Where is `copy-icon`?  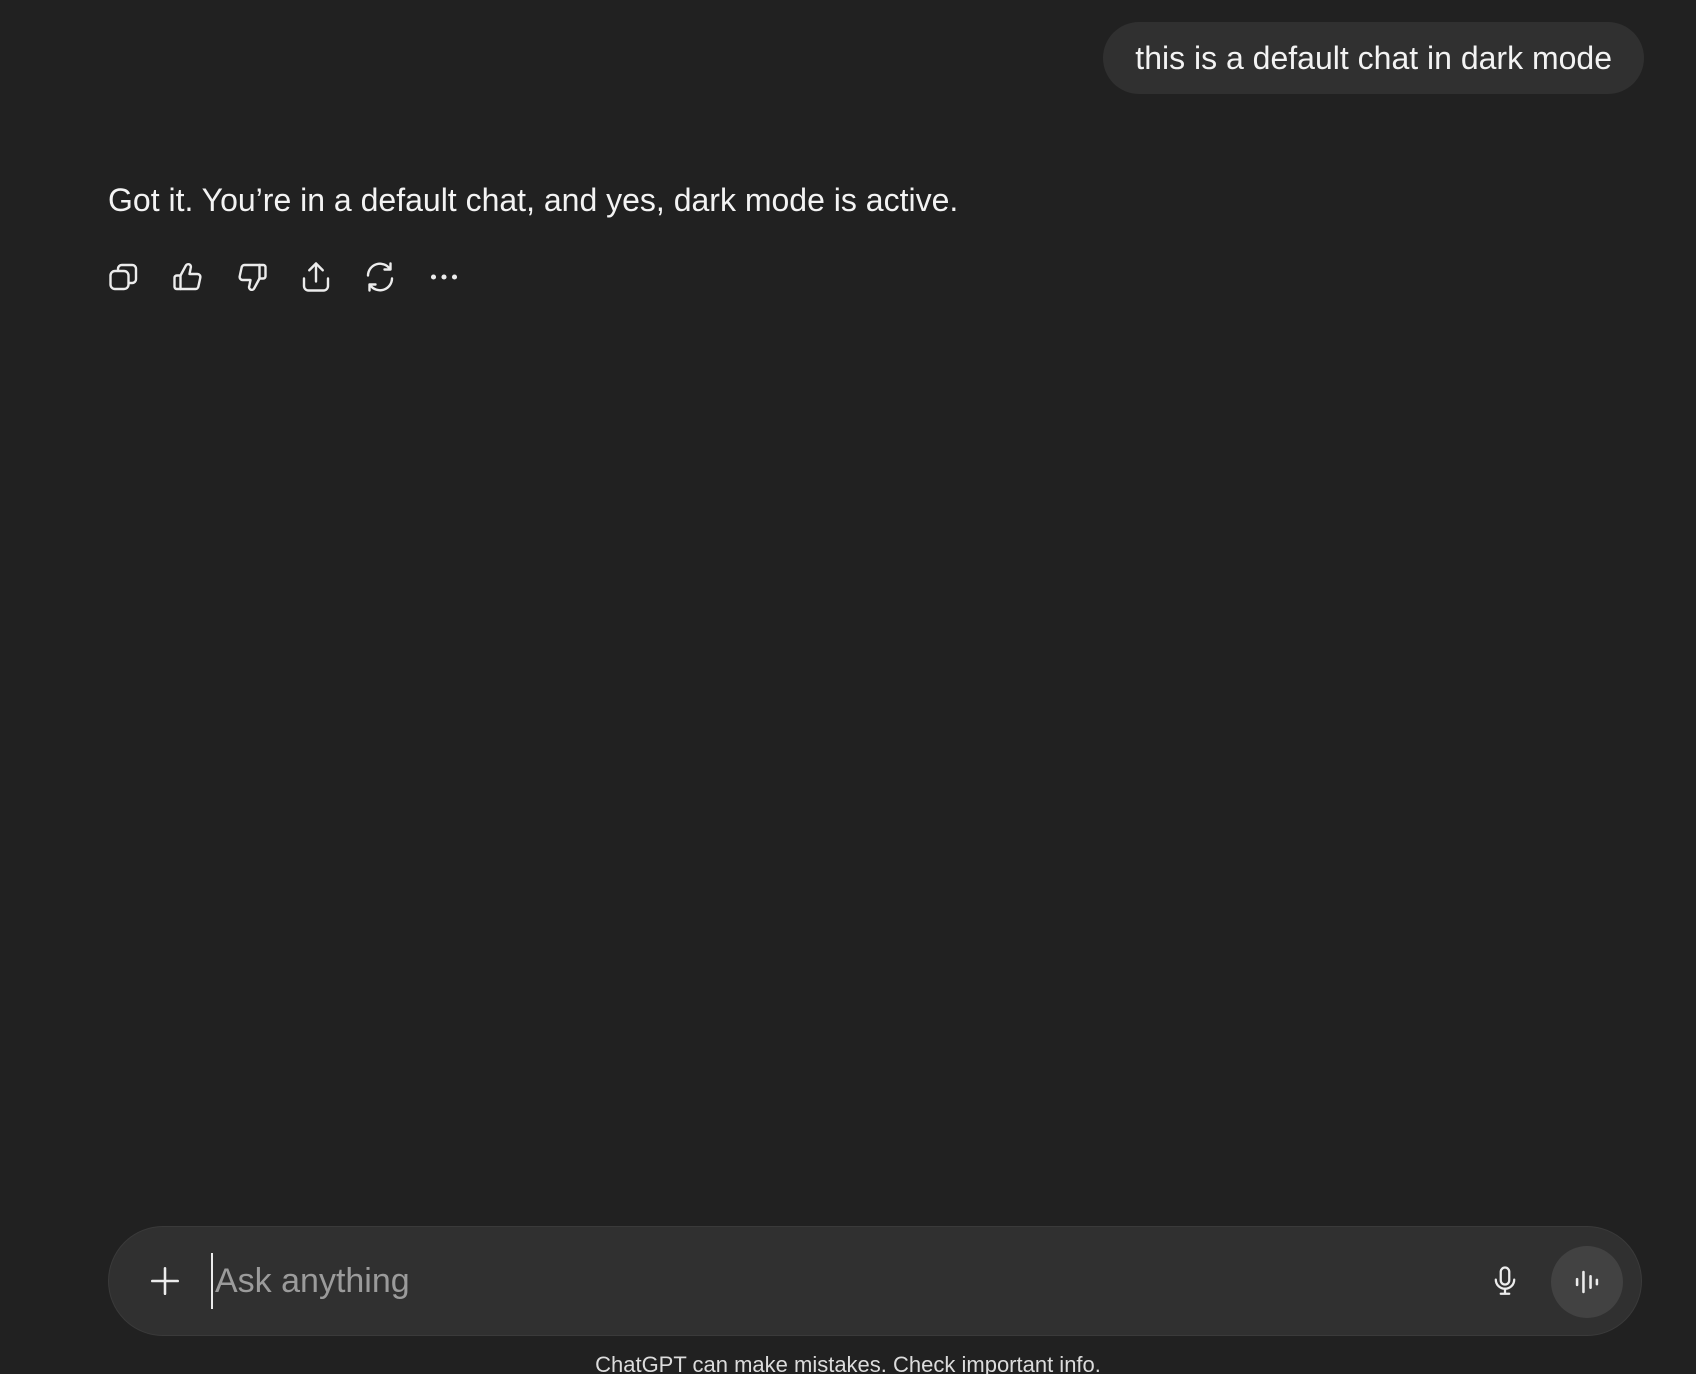 copy-icon is located at coordinates (123, 277).